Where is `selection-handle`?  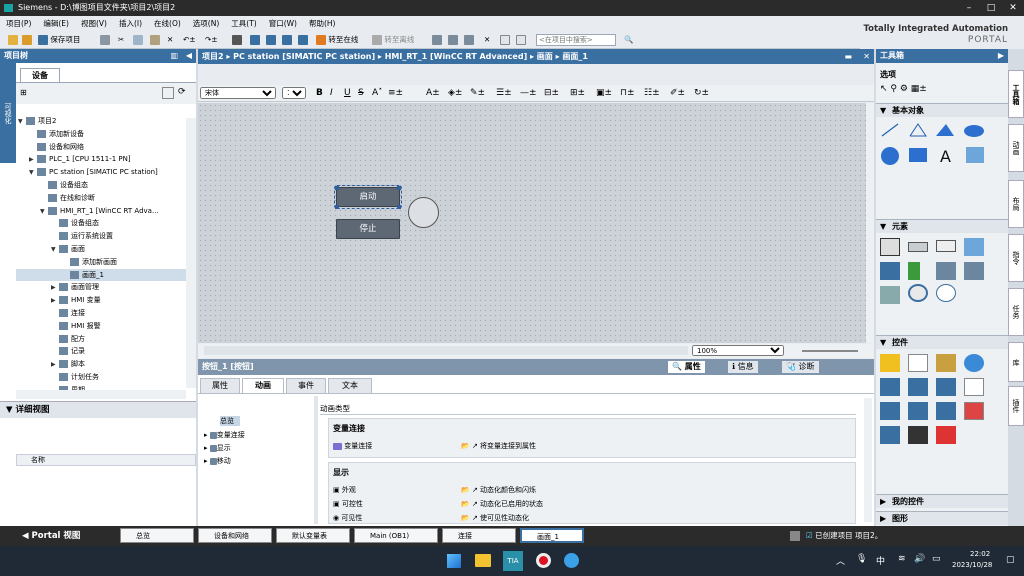
selection-handle is located at coordinates (399, 188).